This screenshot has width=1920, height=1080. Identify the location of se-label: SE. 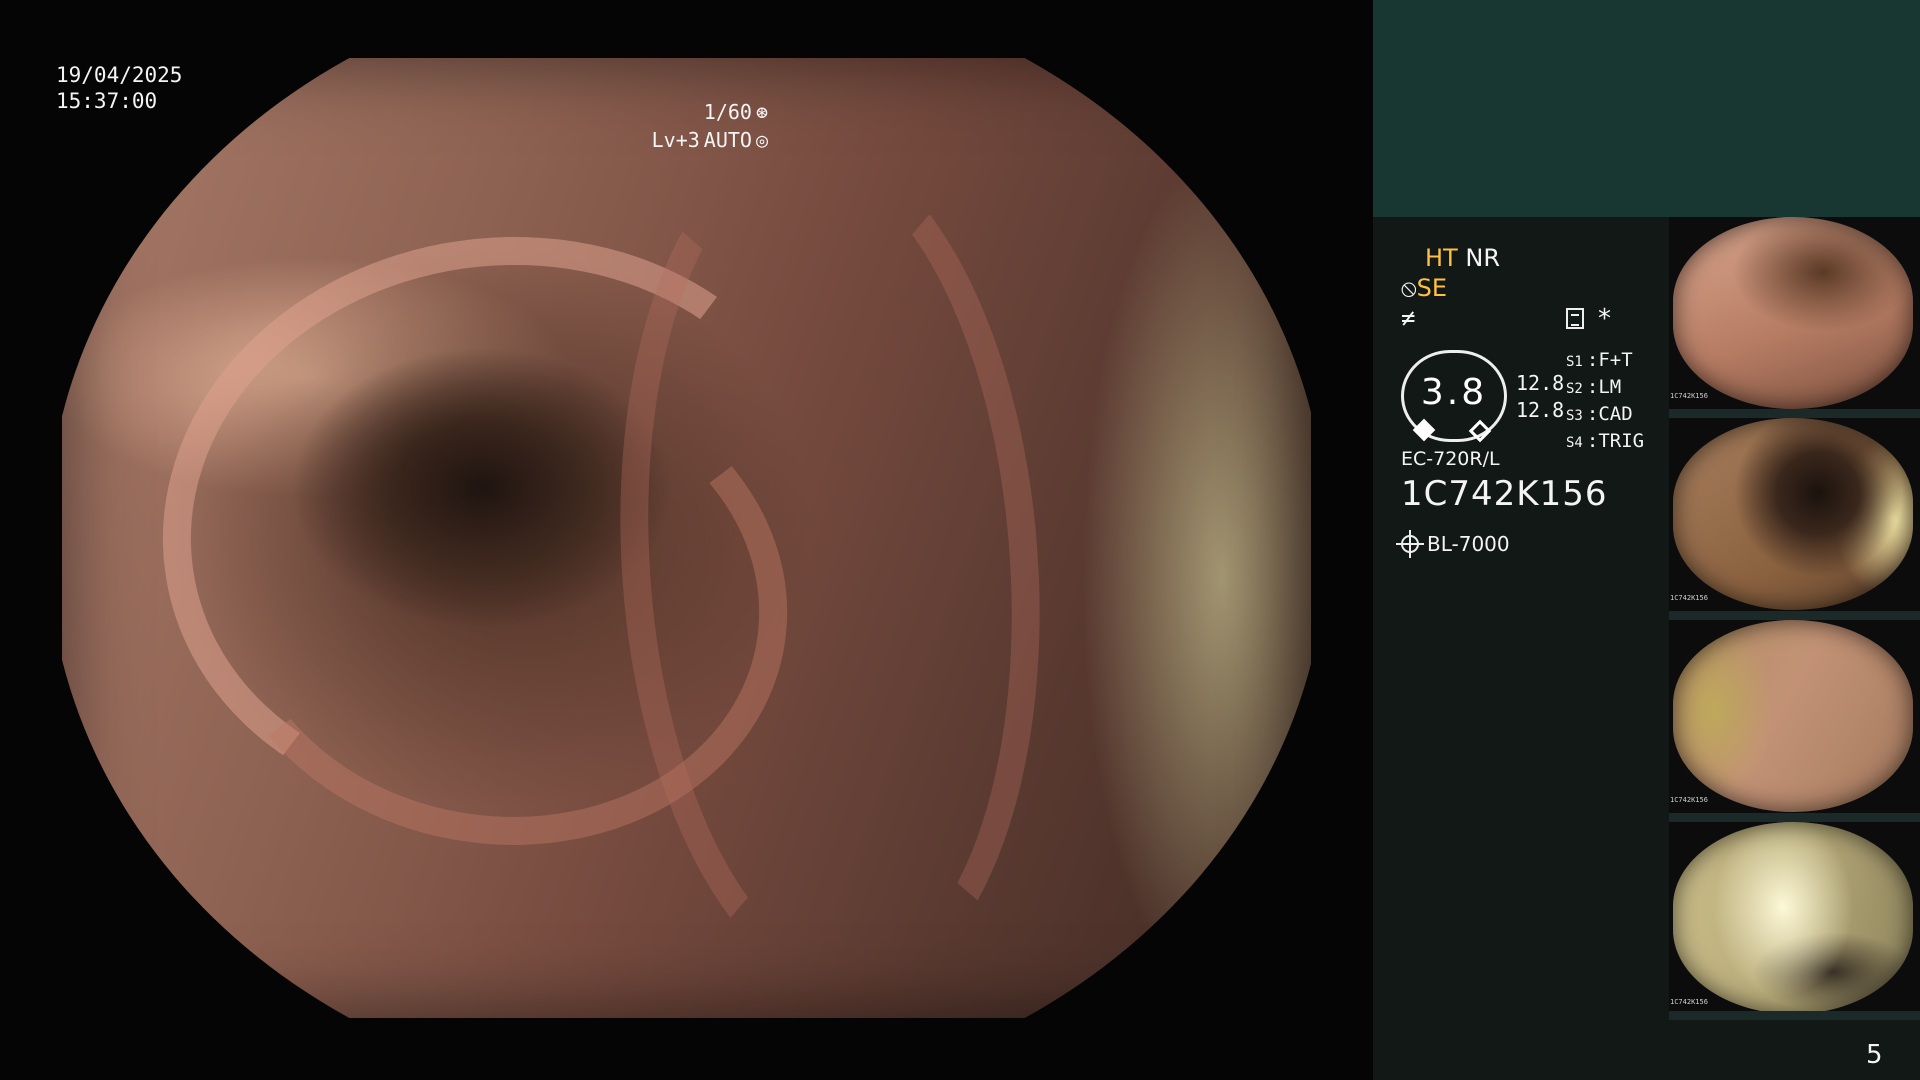
(1432, 288).